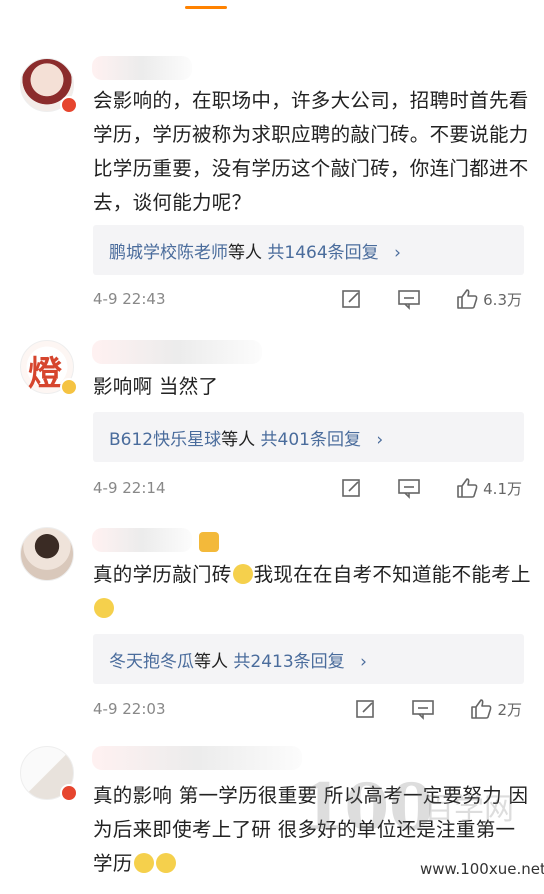 The width and height of the screenshot is (544, 894). Describe the element at coordinates (502, 488) in the screenshot. I see `like-count: 4.1万` at that location.